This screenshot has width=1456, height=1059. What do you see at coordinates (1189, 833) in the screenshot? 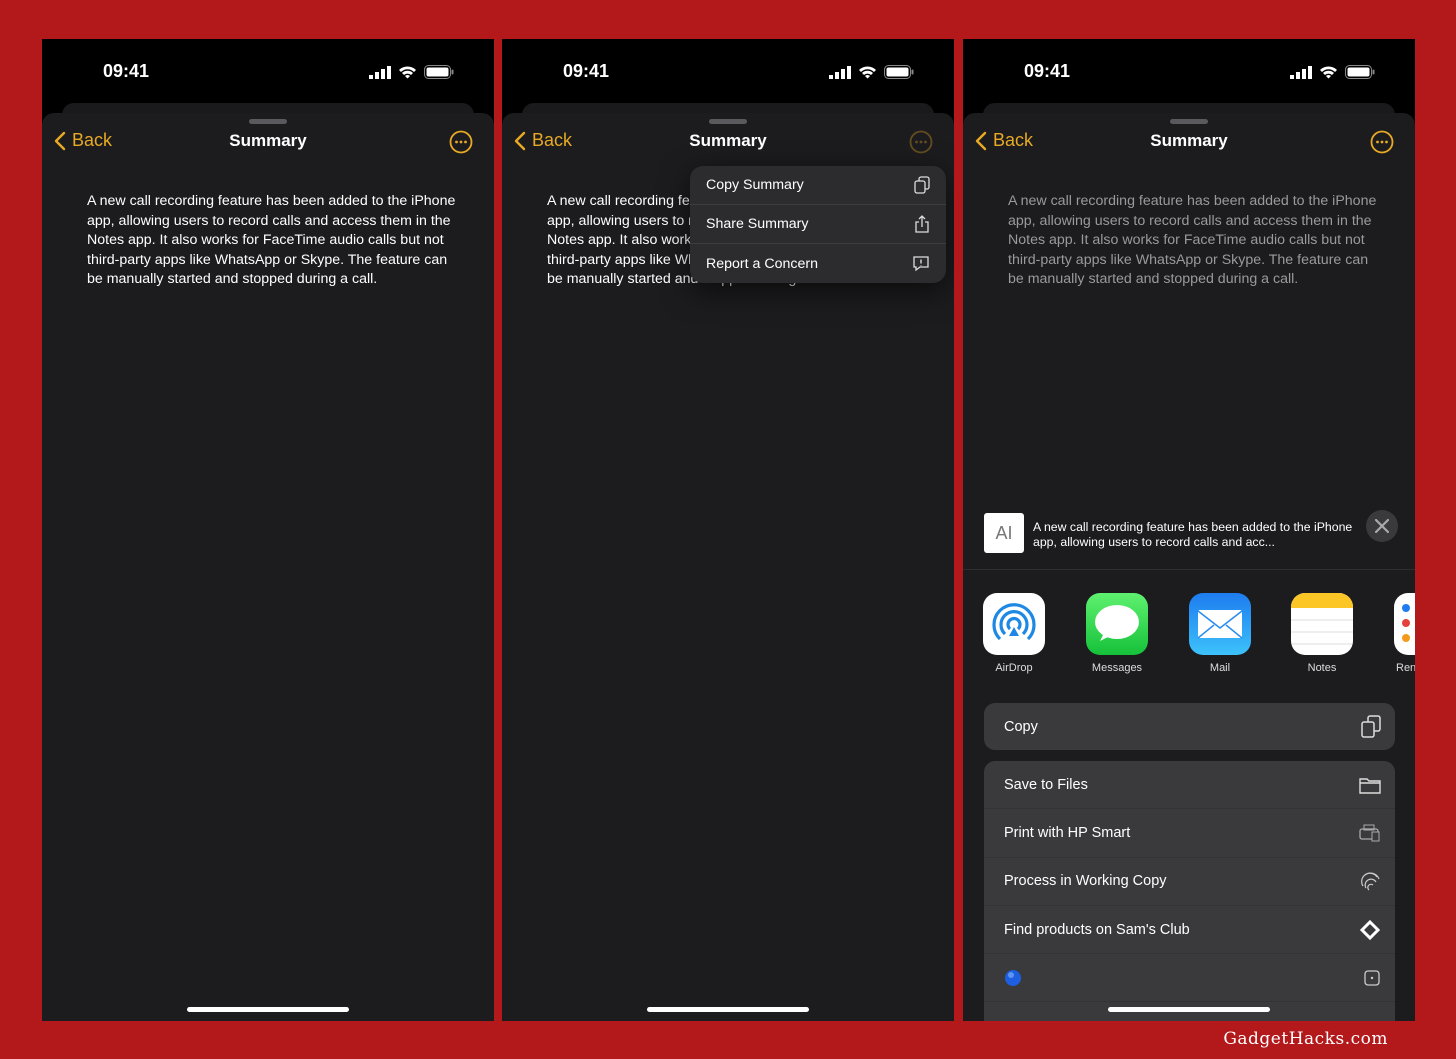
I see `action-print-hp-smart: Print with HP Smart` at bounding box center [1189, 833].